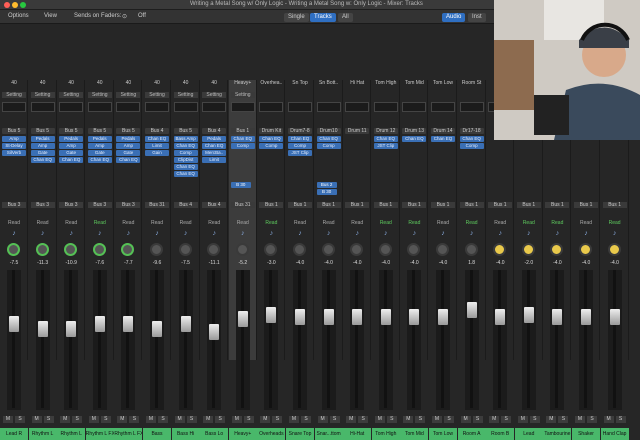  I want to click on track-name: Rhythm L, so click(71, 434).